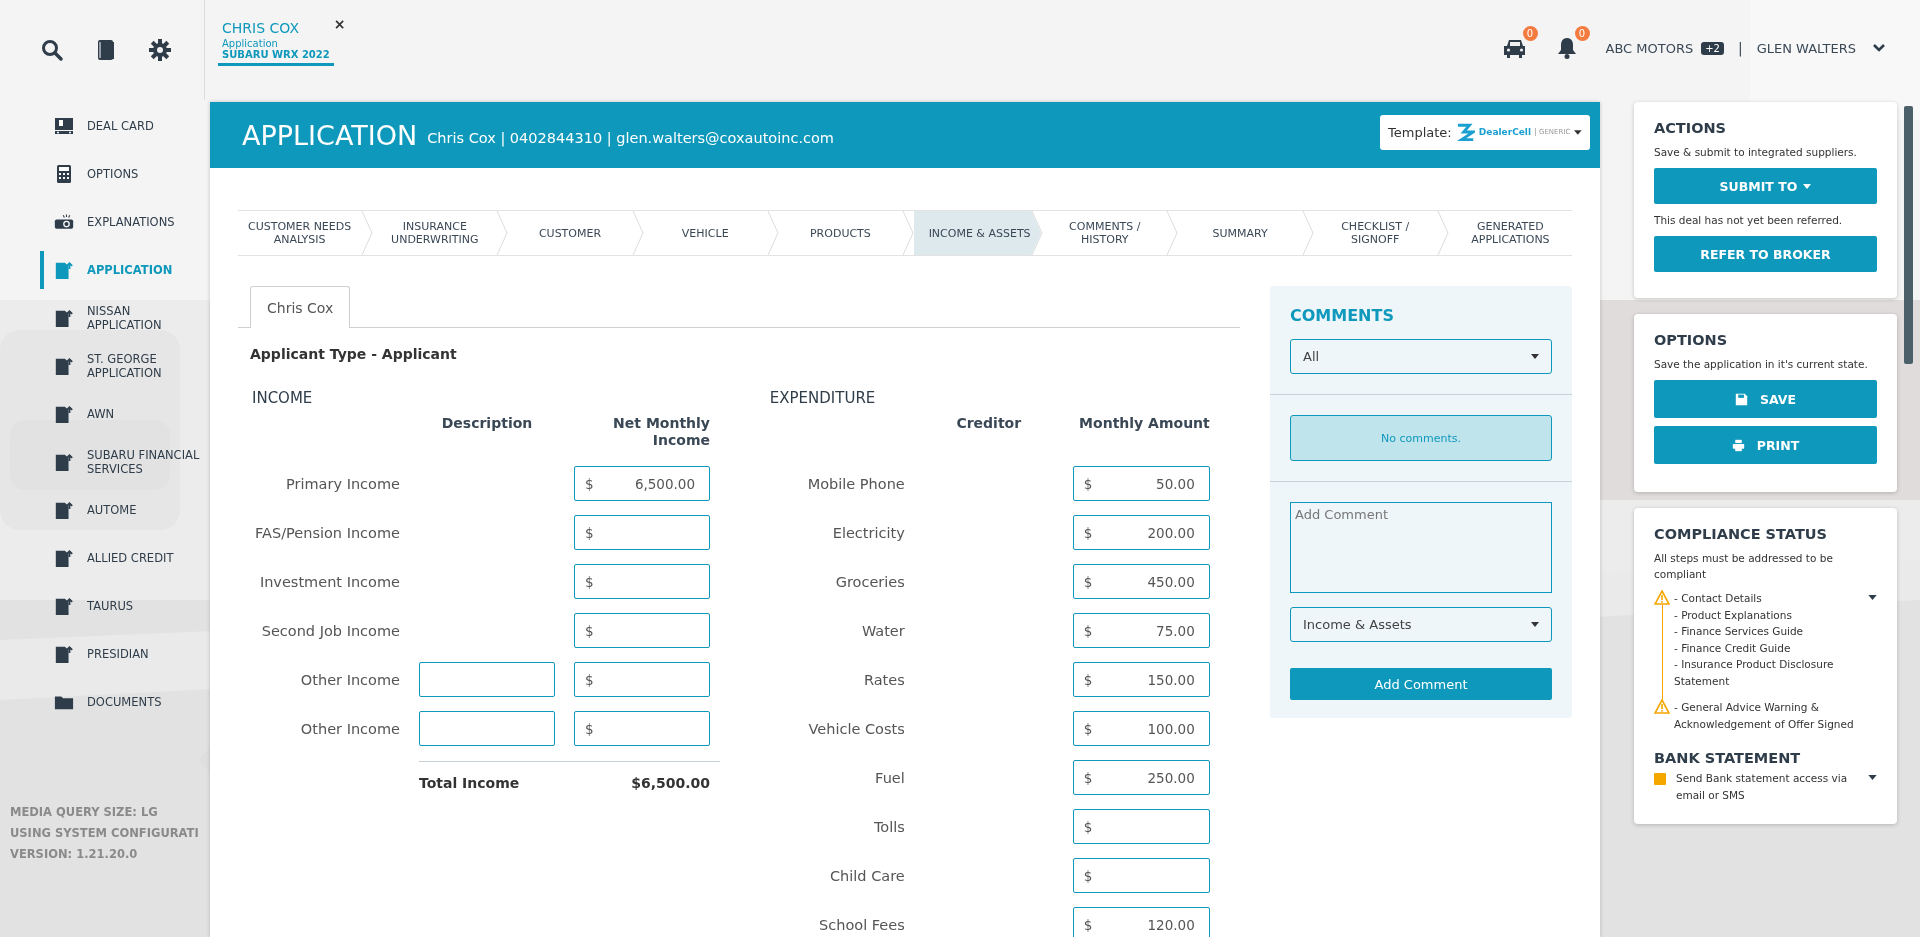 The width and height of the screenshot is (1920, 937). I want to click on amount-field: $ 75.00, so click(1141, 630).